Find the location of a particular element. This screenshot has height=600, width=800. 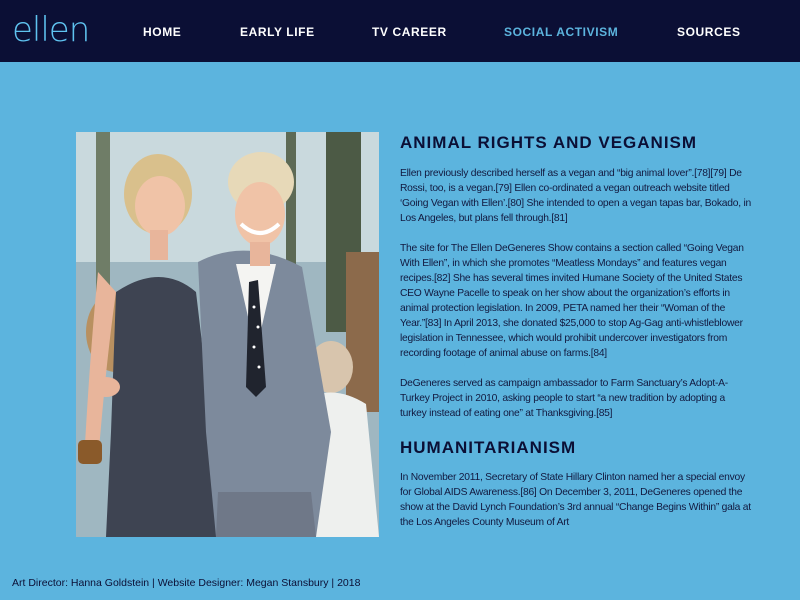

nav-sources: SOURCES is located at coordinates (709, 32).